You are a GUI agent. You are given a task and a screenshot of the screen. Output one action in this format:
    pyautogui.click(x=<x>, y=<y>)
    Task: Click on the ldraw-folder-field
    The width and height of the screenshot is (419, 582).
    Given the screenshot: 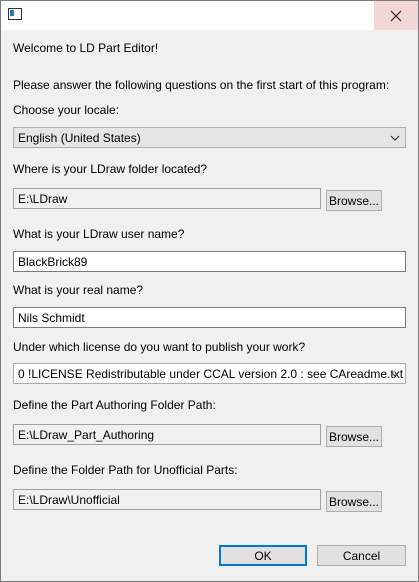 What is the action you would take?
    pyautogui.click(x=167, y=198)
    